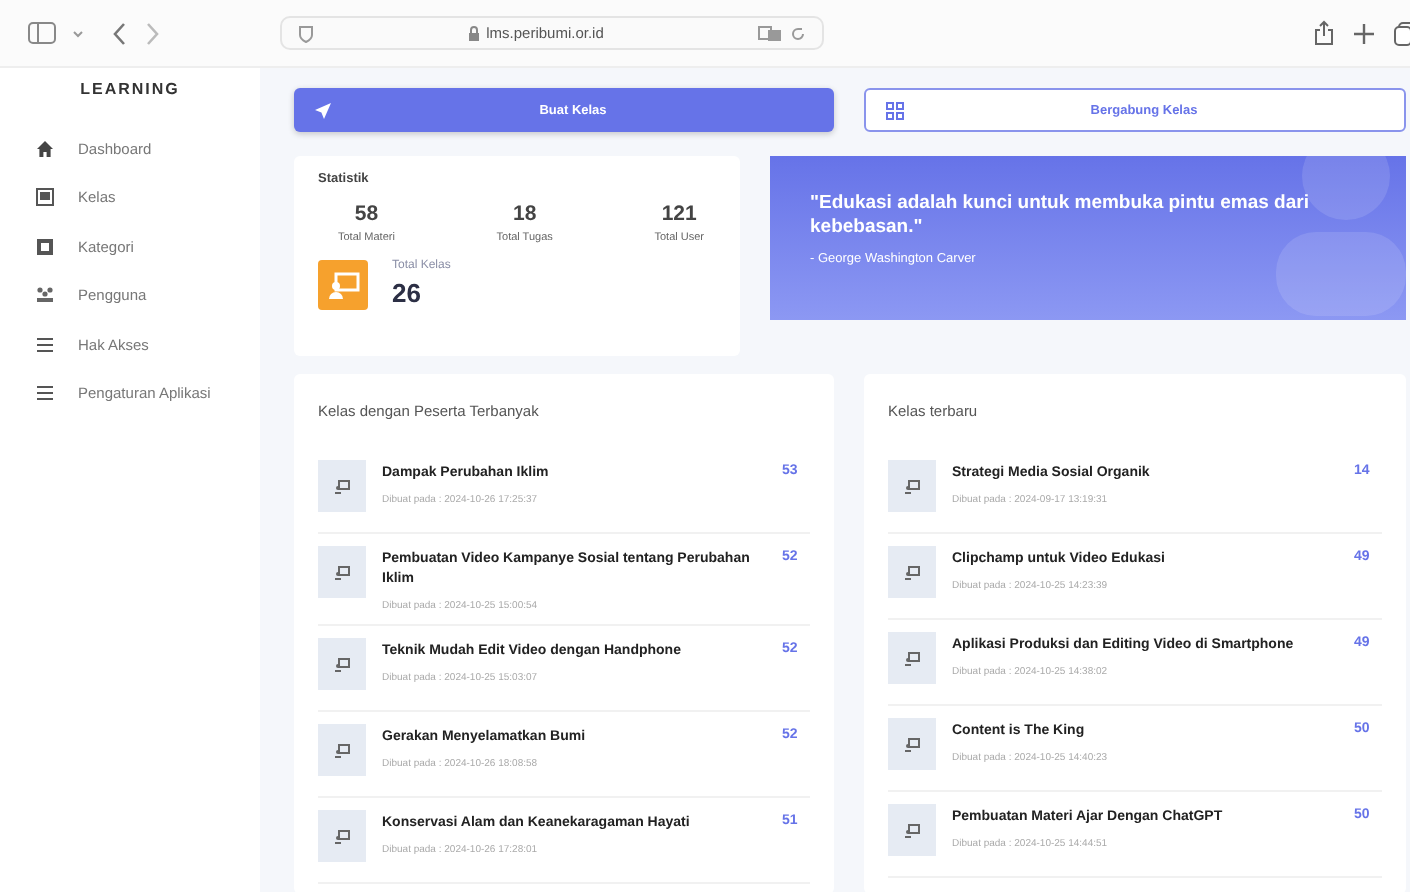 The height and width of the screenshot is (892, 1410). What do you see at coordinates (42, 33) in the screenshot?
I see `sidebar-icon` at bounding box center [42, 33].